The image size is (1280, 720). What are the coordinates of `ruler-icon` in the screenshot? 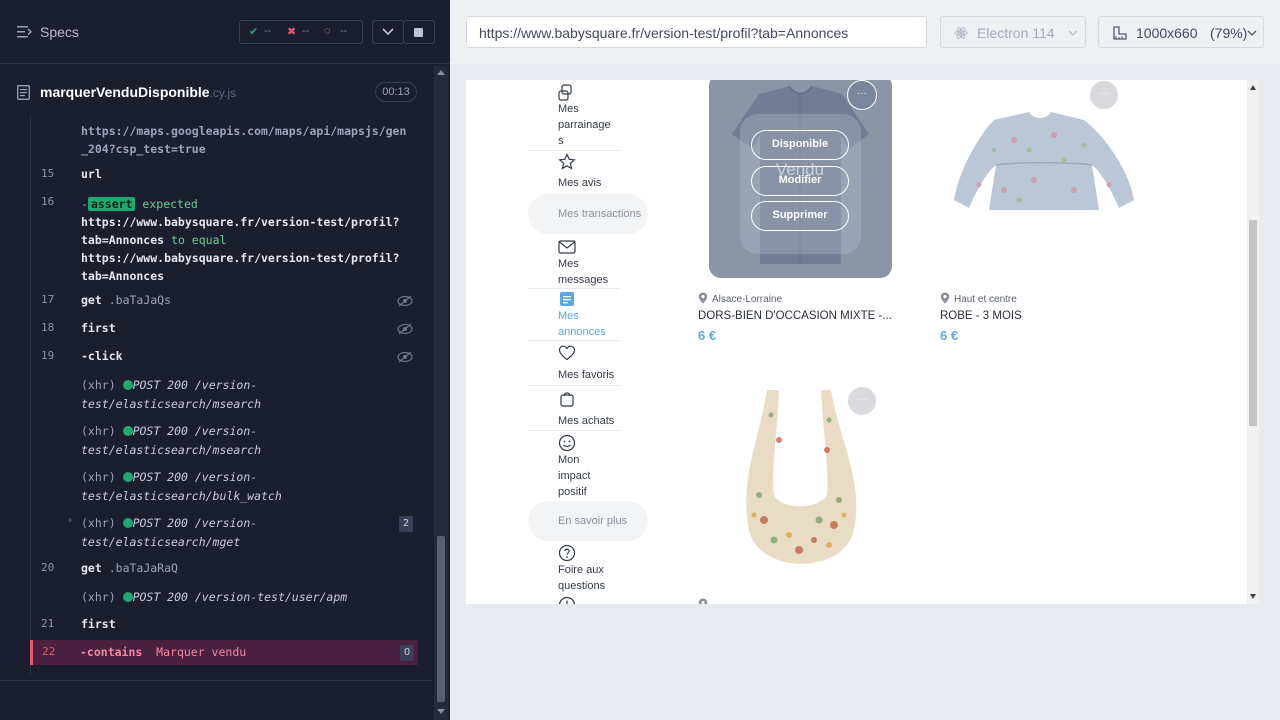 It's located at (1120, 33).